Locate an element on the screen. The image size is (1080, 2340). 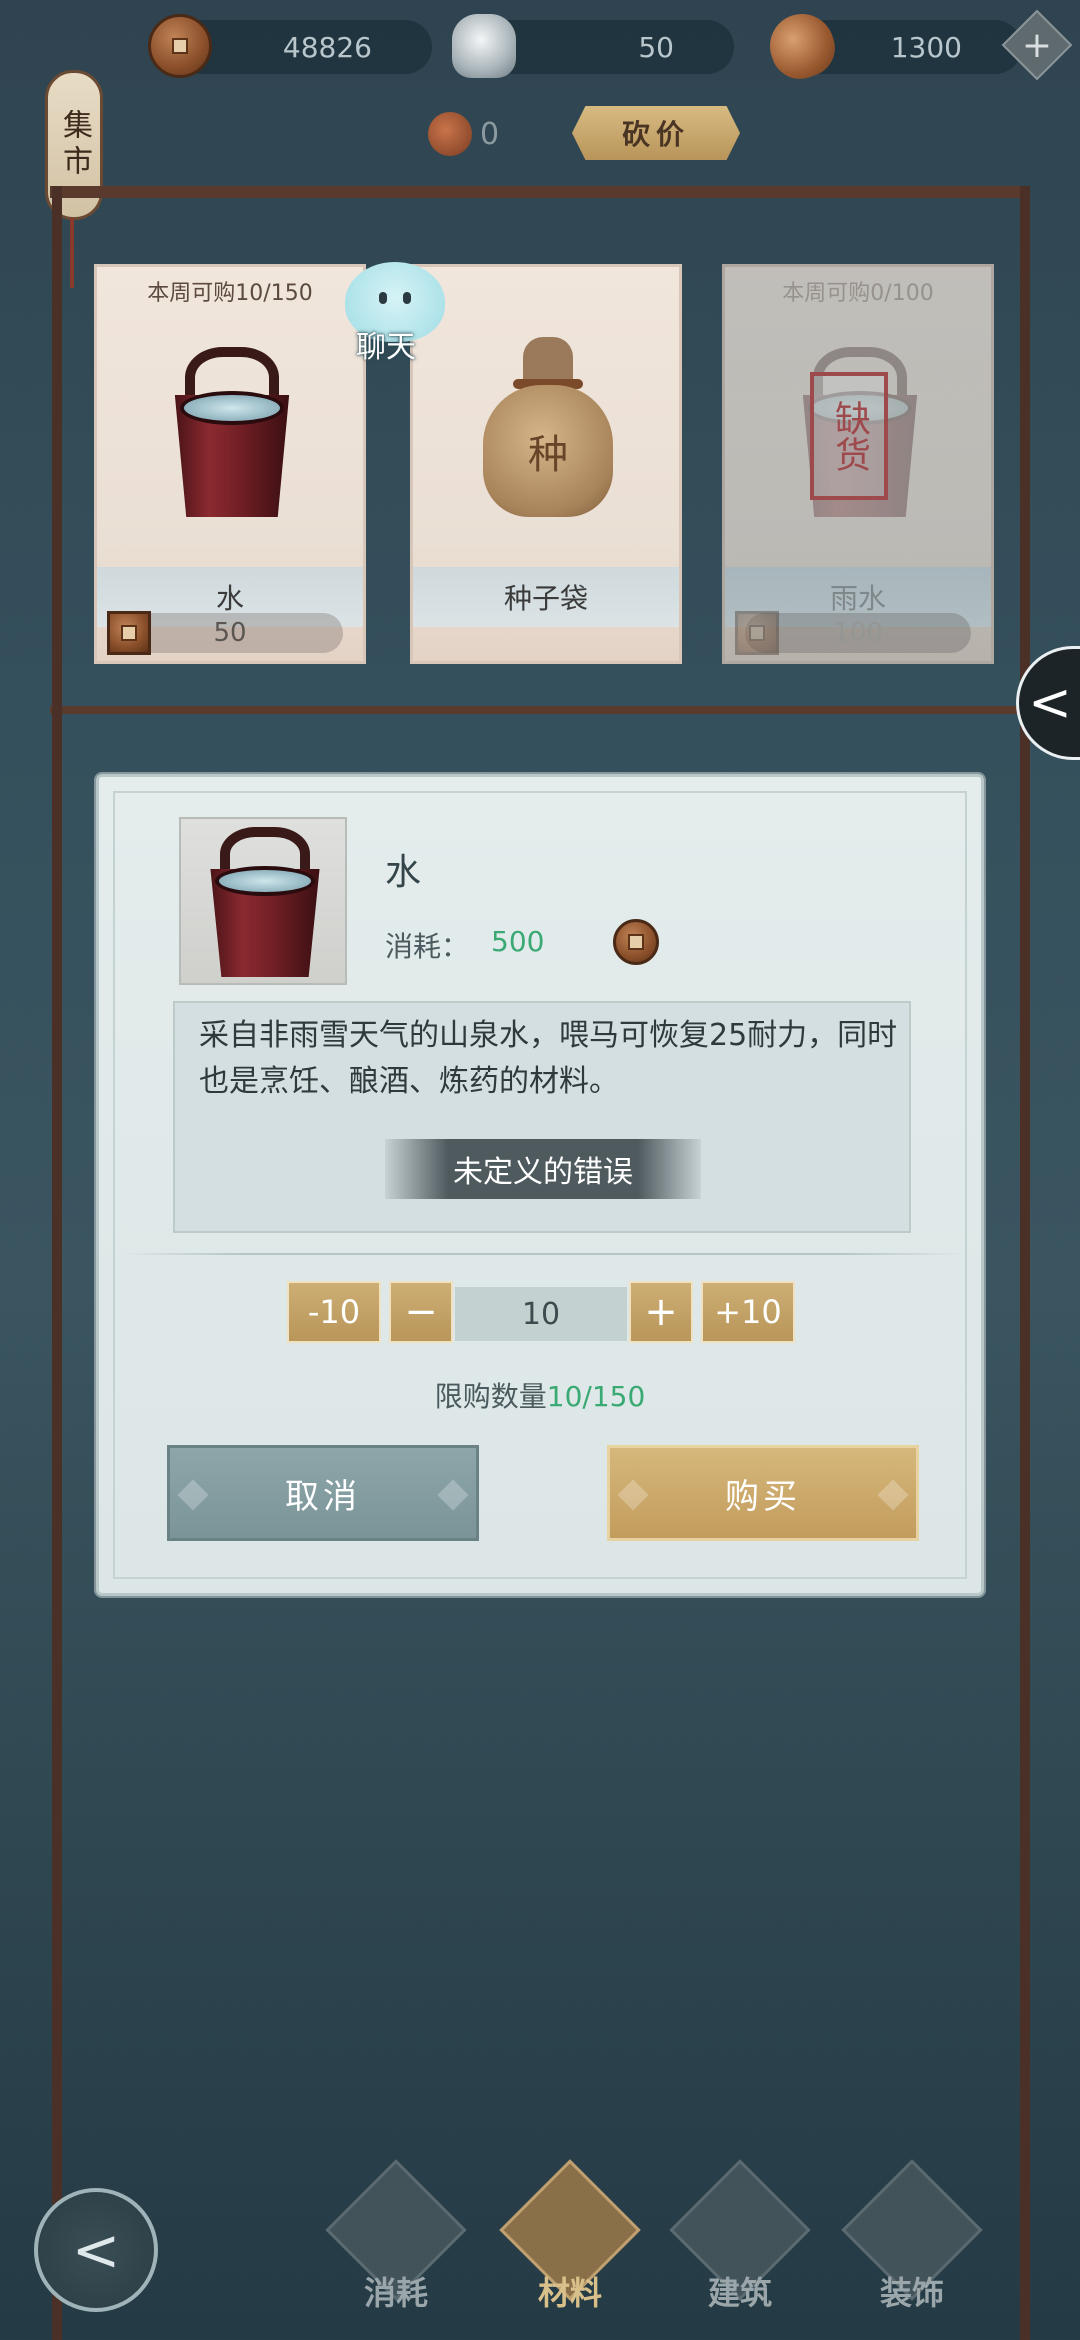
purchase-limit: 限购数量10/150 is located at coordinates (540, 1395).